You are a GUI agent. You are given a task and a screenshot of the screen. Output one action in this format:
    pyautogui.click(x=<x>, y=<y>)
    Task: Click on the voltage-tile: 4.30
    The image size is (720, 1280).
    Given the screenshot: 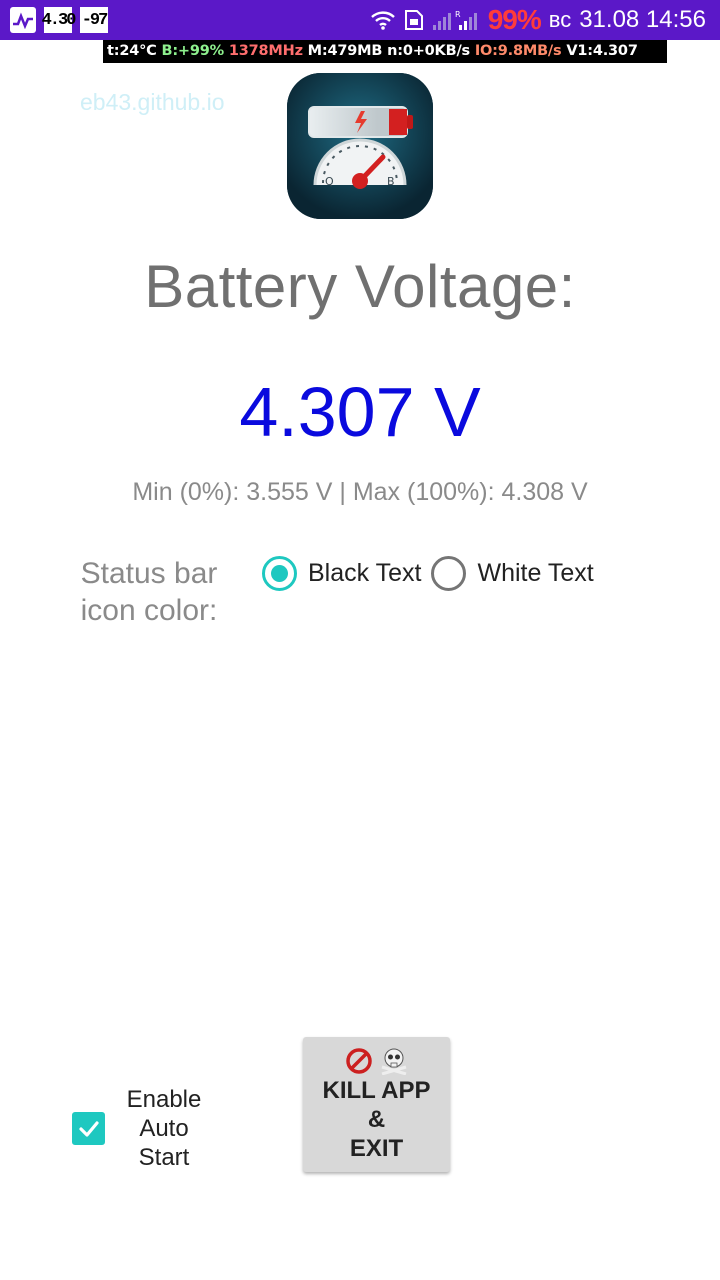 What is the action you would take?
    pyautogui.click(x=59, y=20)
    